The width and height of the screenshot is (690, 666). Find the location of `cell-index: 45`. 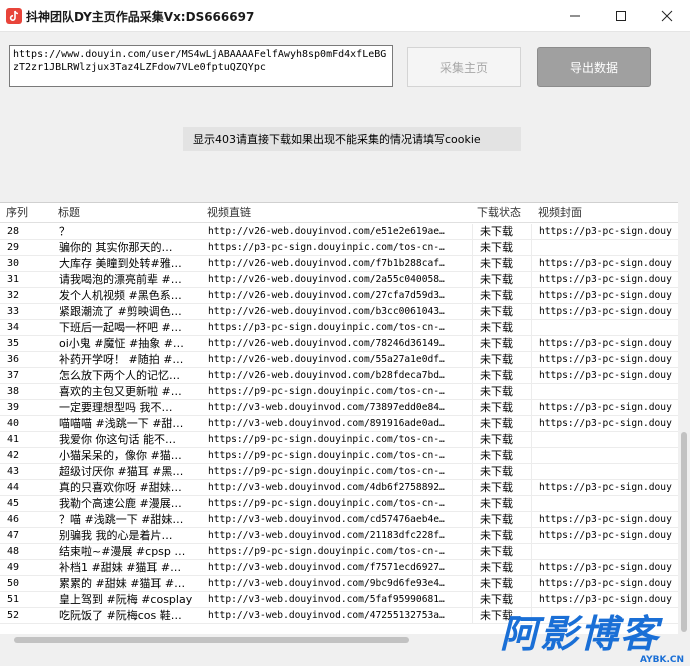

cell-index: 45 is located at coordinates (13, 503).